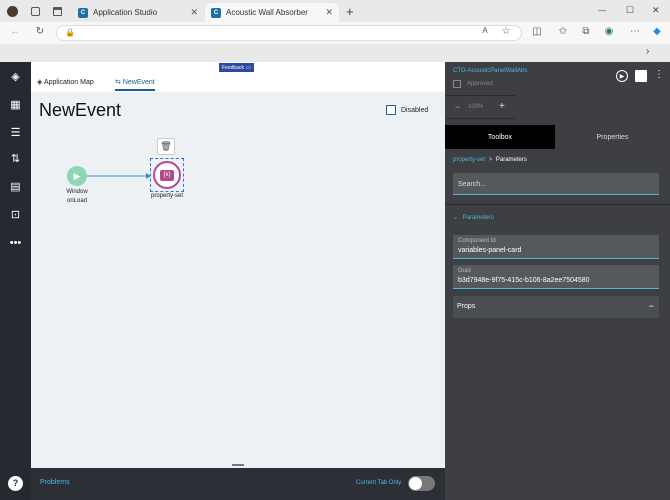 The width and height of the screenshot is (670, 500). I want to click on current-tab-only-label: Current Tab Only, so click(379, 483).